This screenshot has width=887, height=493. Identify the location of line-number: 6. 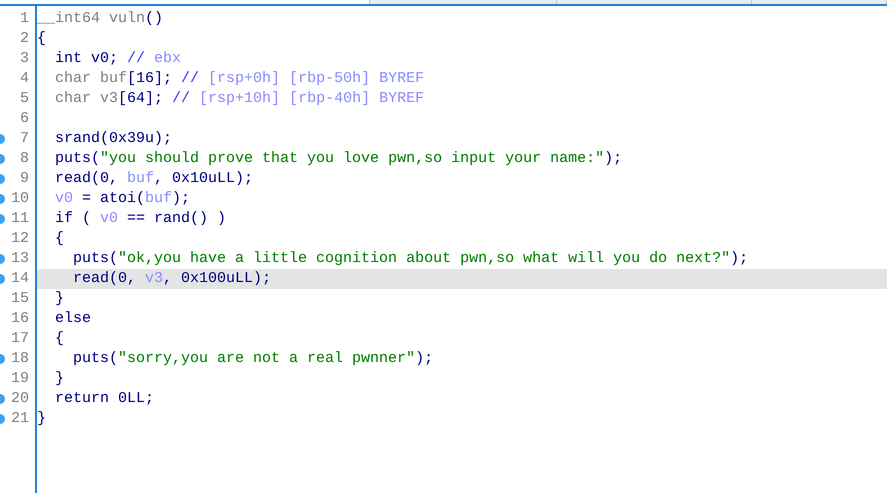
(24, 119).